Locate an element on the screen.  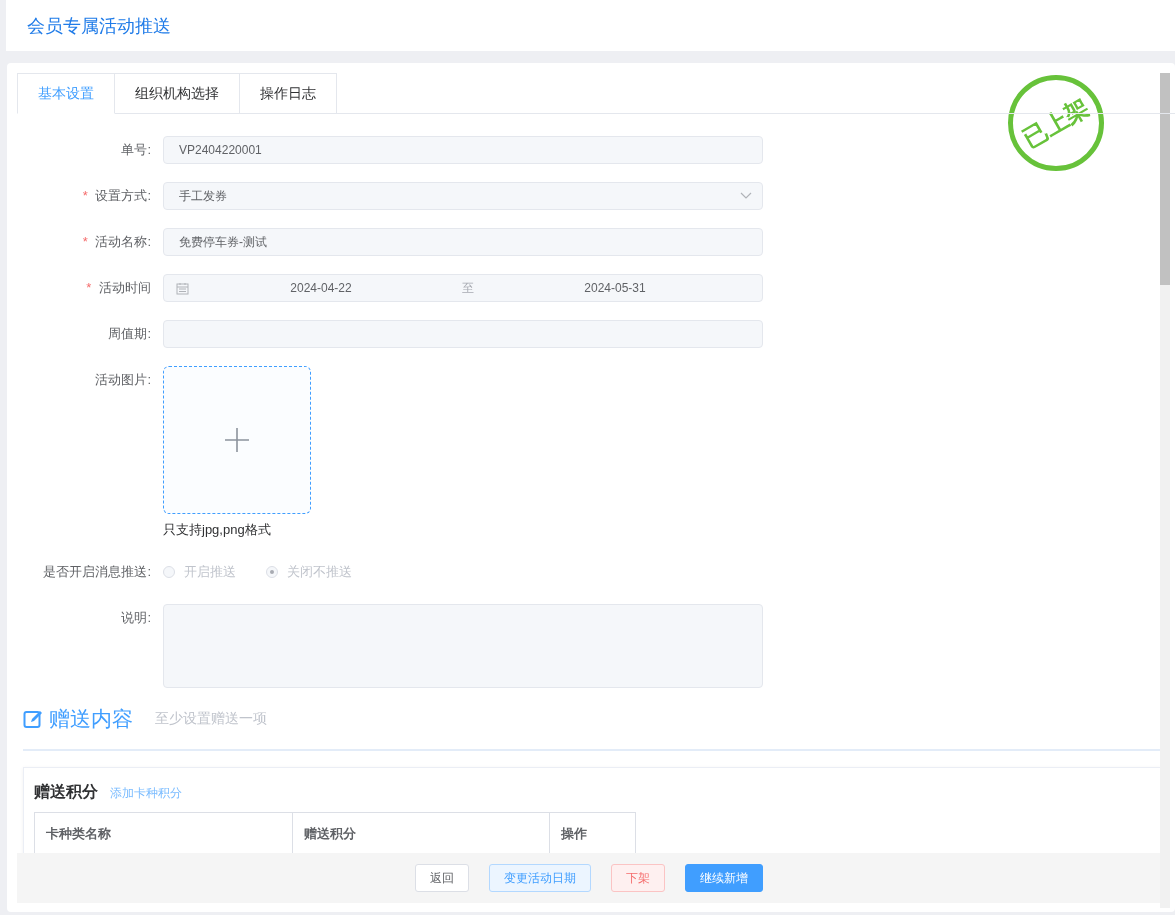
status-stamp: 已上架 is located at coordinates (1056, 123).